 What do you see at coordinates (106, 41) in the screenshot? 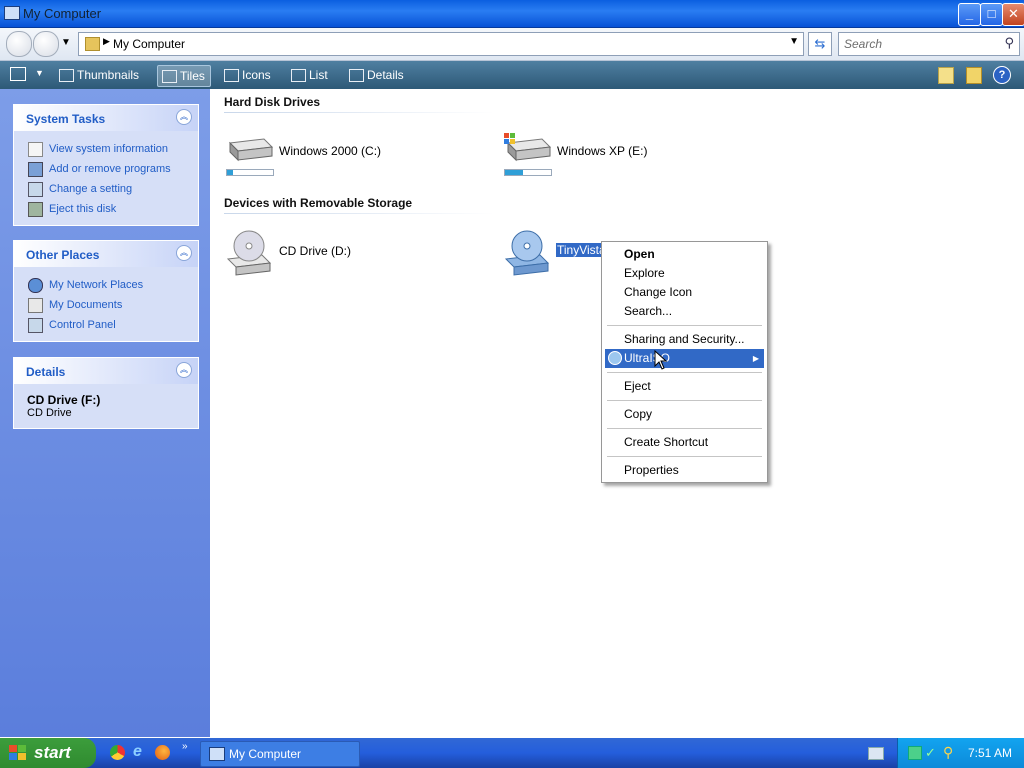
I see `breadcrumb-arrow-icon: ▶` at bounding box center [106, 41].